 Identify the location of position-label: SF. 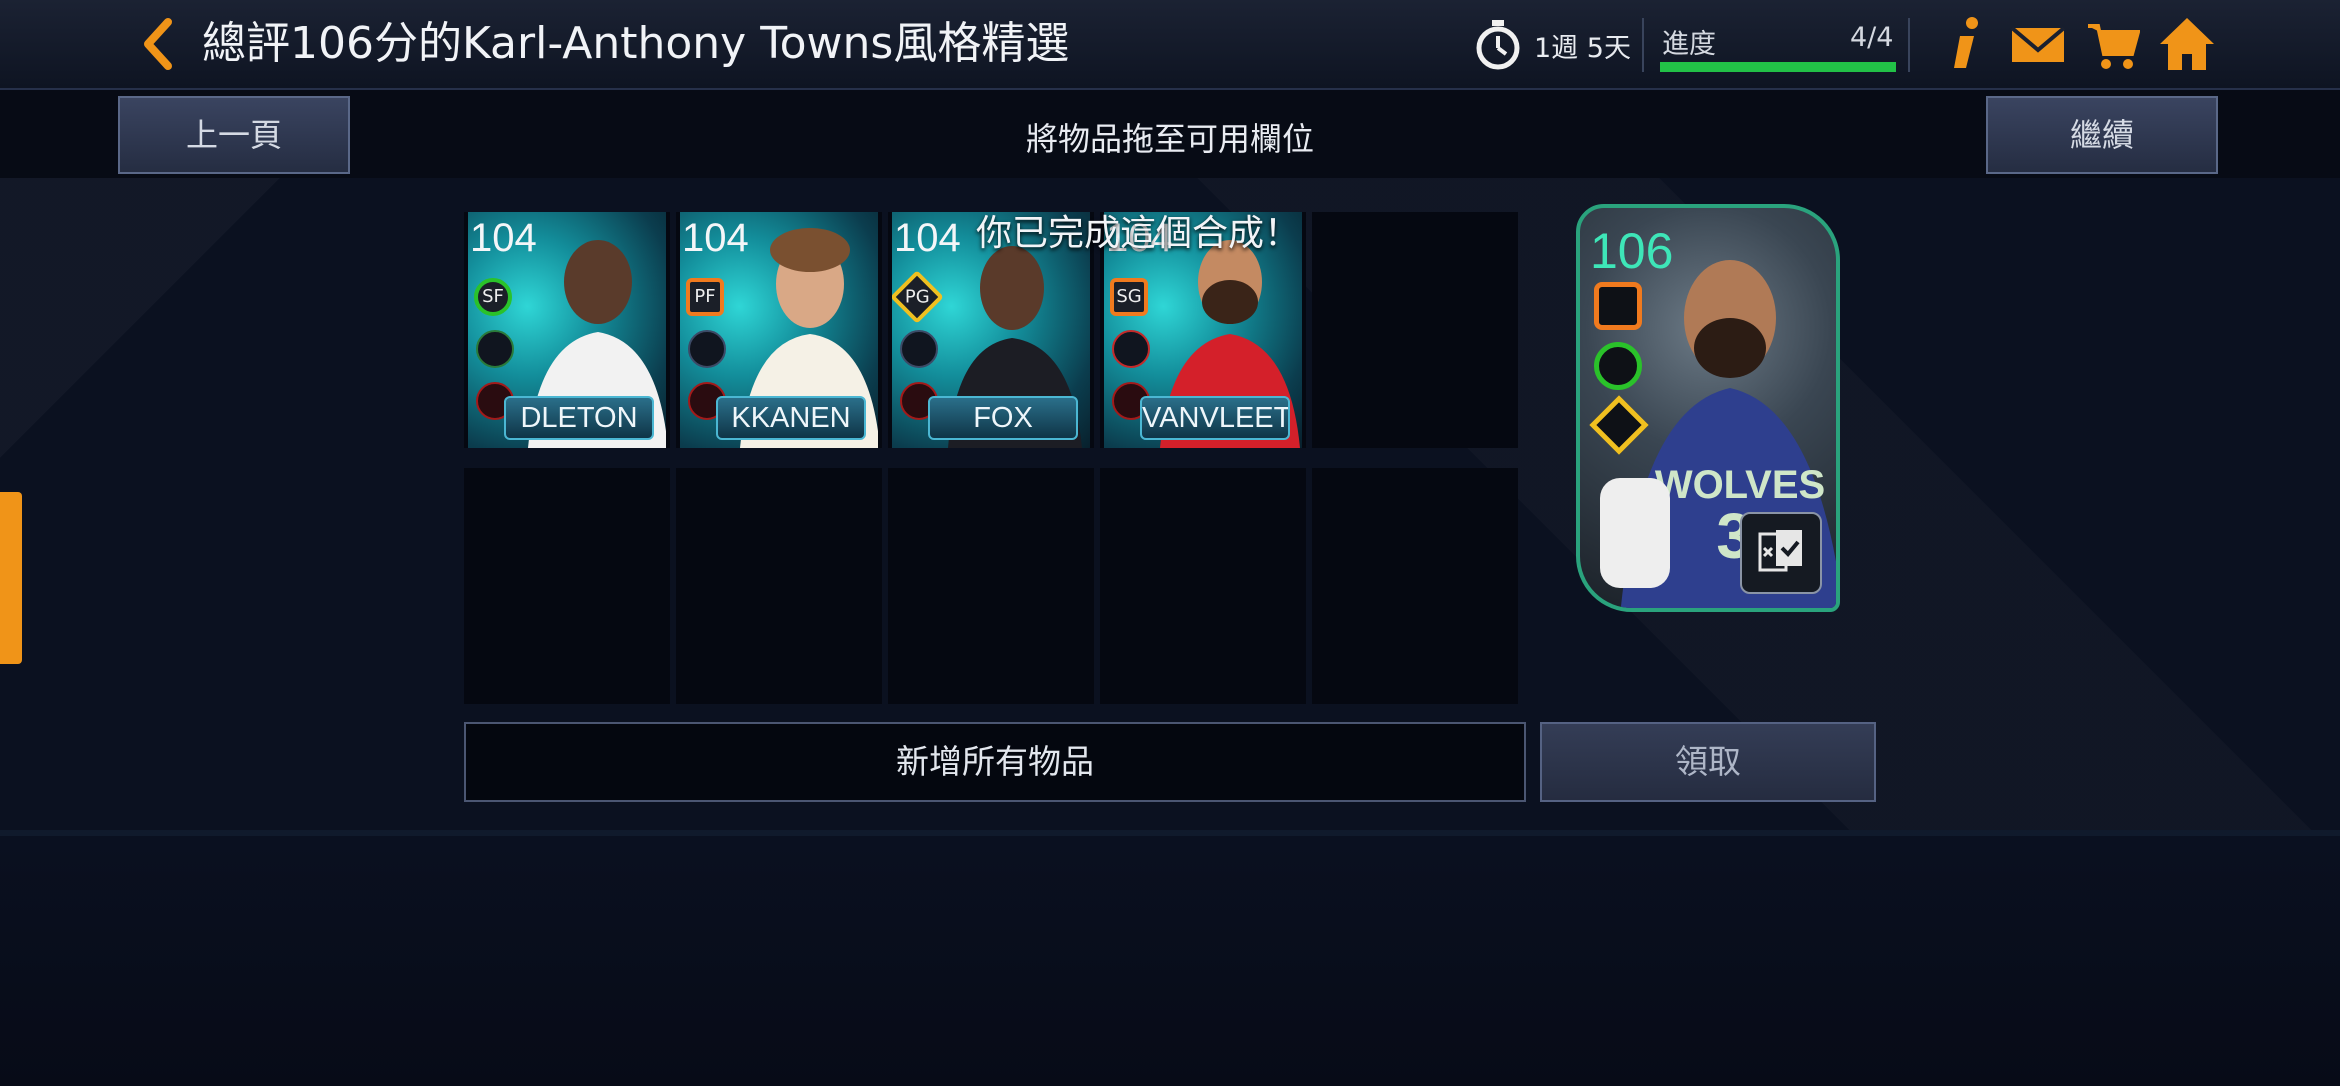
(493, 296).